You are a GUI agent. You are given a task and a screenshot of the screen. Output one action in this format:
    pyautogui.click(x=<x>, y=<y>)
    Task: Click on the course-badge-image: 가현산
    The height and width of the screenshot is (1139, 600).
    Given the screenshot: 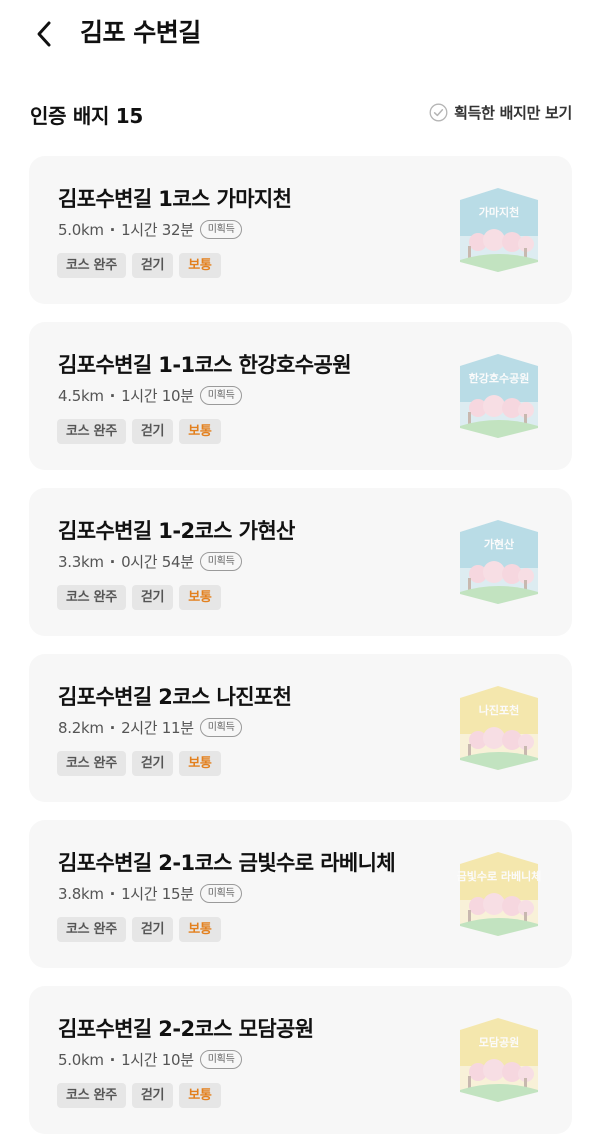 What is the action you would take?
    pyautogui.click(x=499, y=562)
    